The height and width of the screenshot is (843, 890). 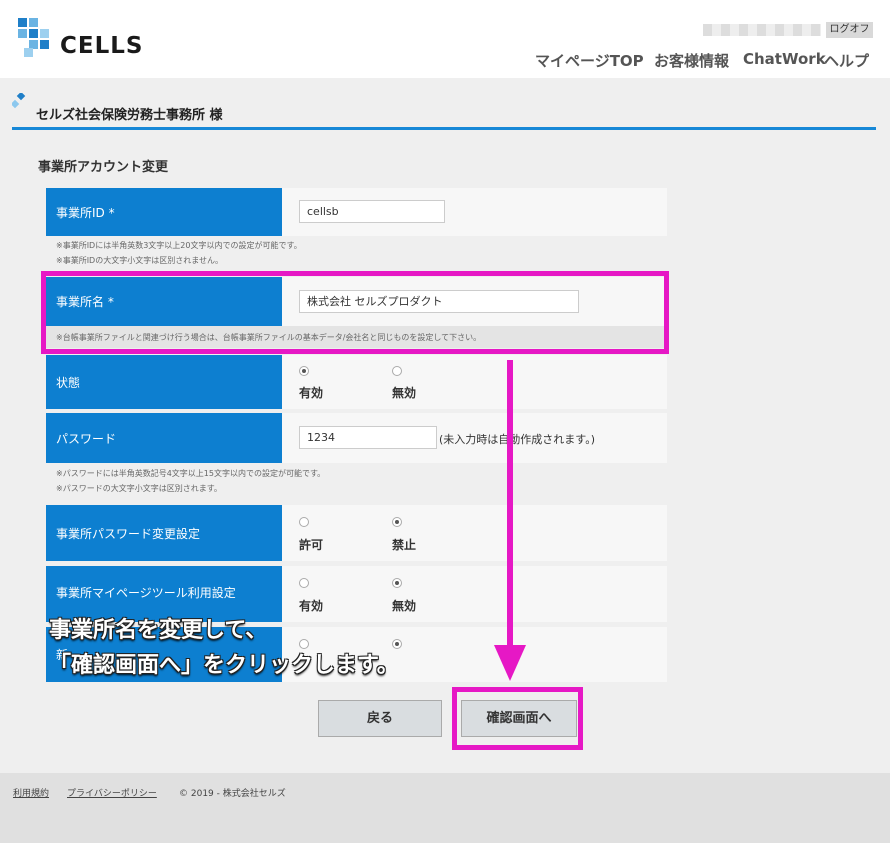 What do you see at coordinates (784, 59) in the screenshot?
I see `nav-chatwork: ChatWork` at bounding box center [784, 59].